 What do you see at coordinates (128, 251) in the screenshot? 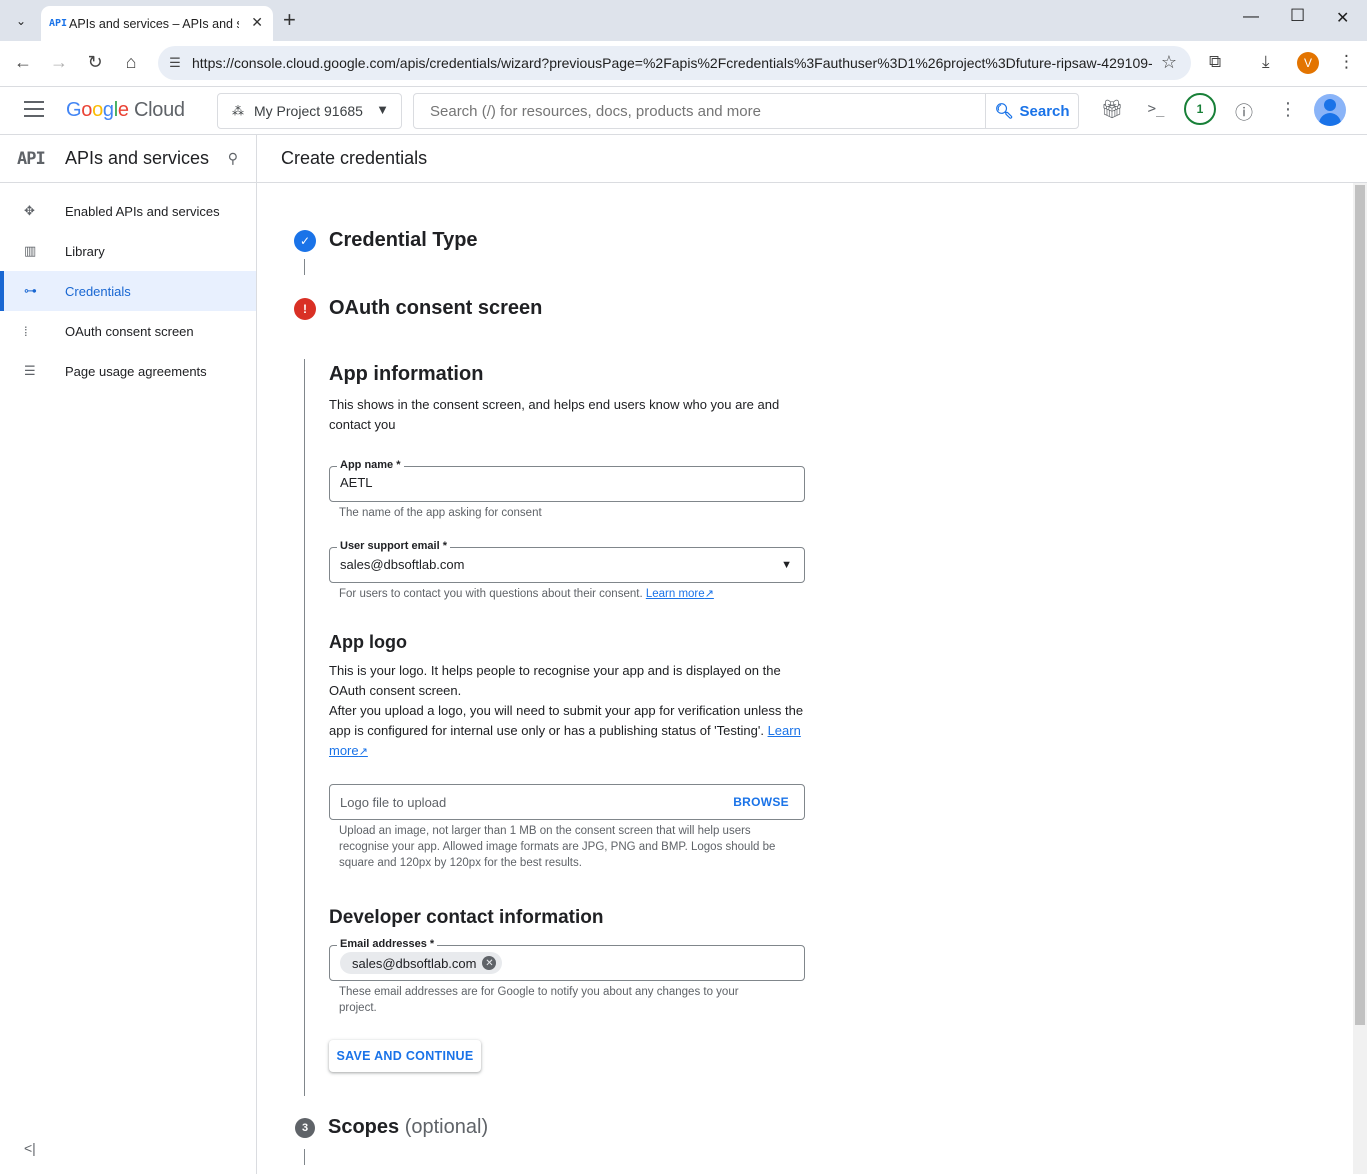
I see `sidebar-item-library: ▥ Library` at bounding box center [128, 251].